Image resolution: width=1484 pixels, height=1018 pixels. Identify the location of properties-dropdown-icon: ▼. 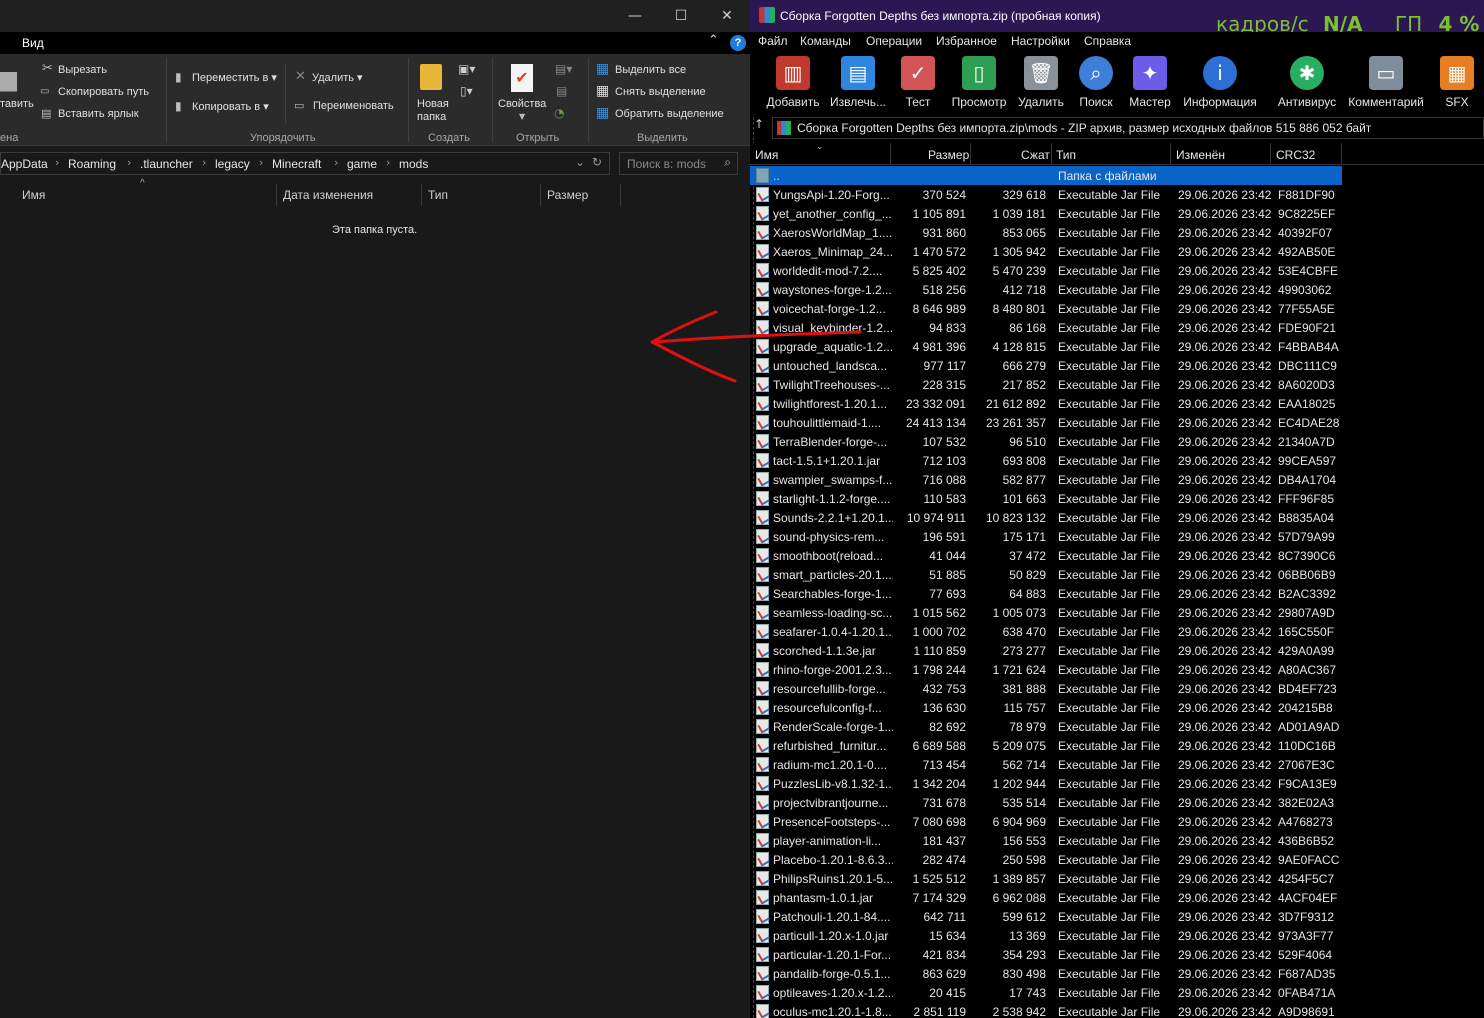
(522, 117).